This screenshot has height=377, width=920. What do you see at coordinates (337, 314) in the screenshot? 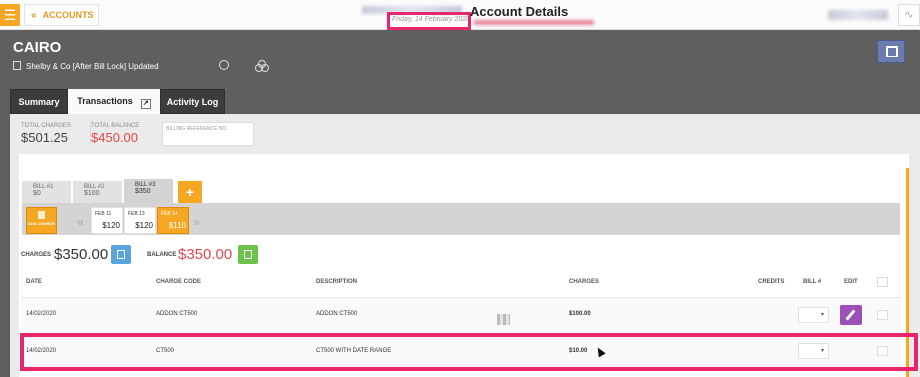
I see `row-description: ADDON CT500` at bounding box center [337, 314].